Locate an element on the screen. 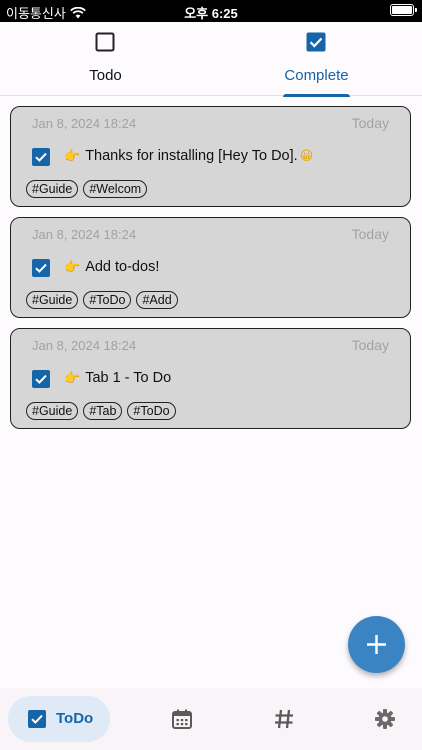 The height and width of the screenshot is (750, 422). bottom-navigation: ToDo is located at coordinates (211, 719).